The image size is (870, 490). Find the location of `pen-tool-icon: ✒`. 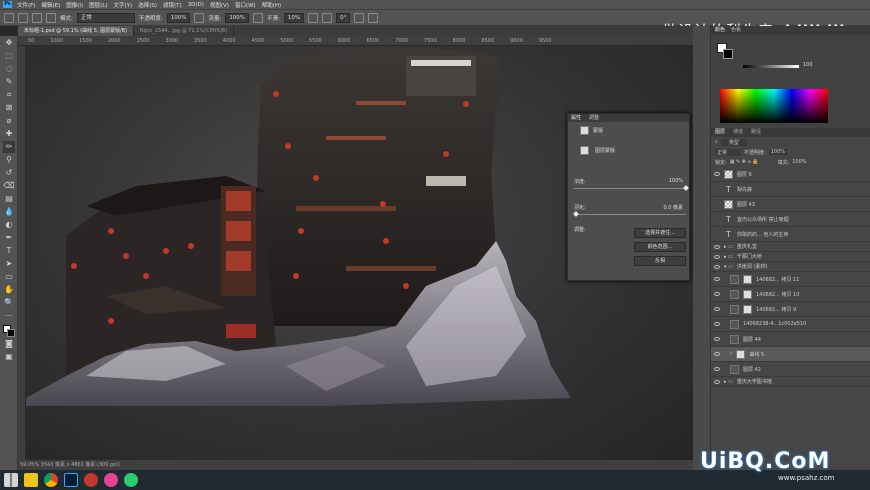

pen-tool-icon: ✒ is located at coordinates (9, 238).